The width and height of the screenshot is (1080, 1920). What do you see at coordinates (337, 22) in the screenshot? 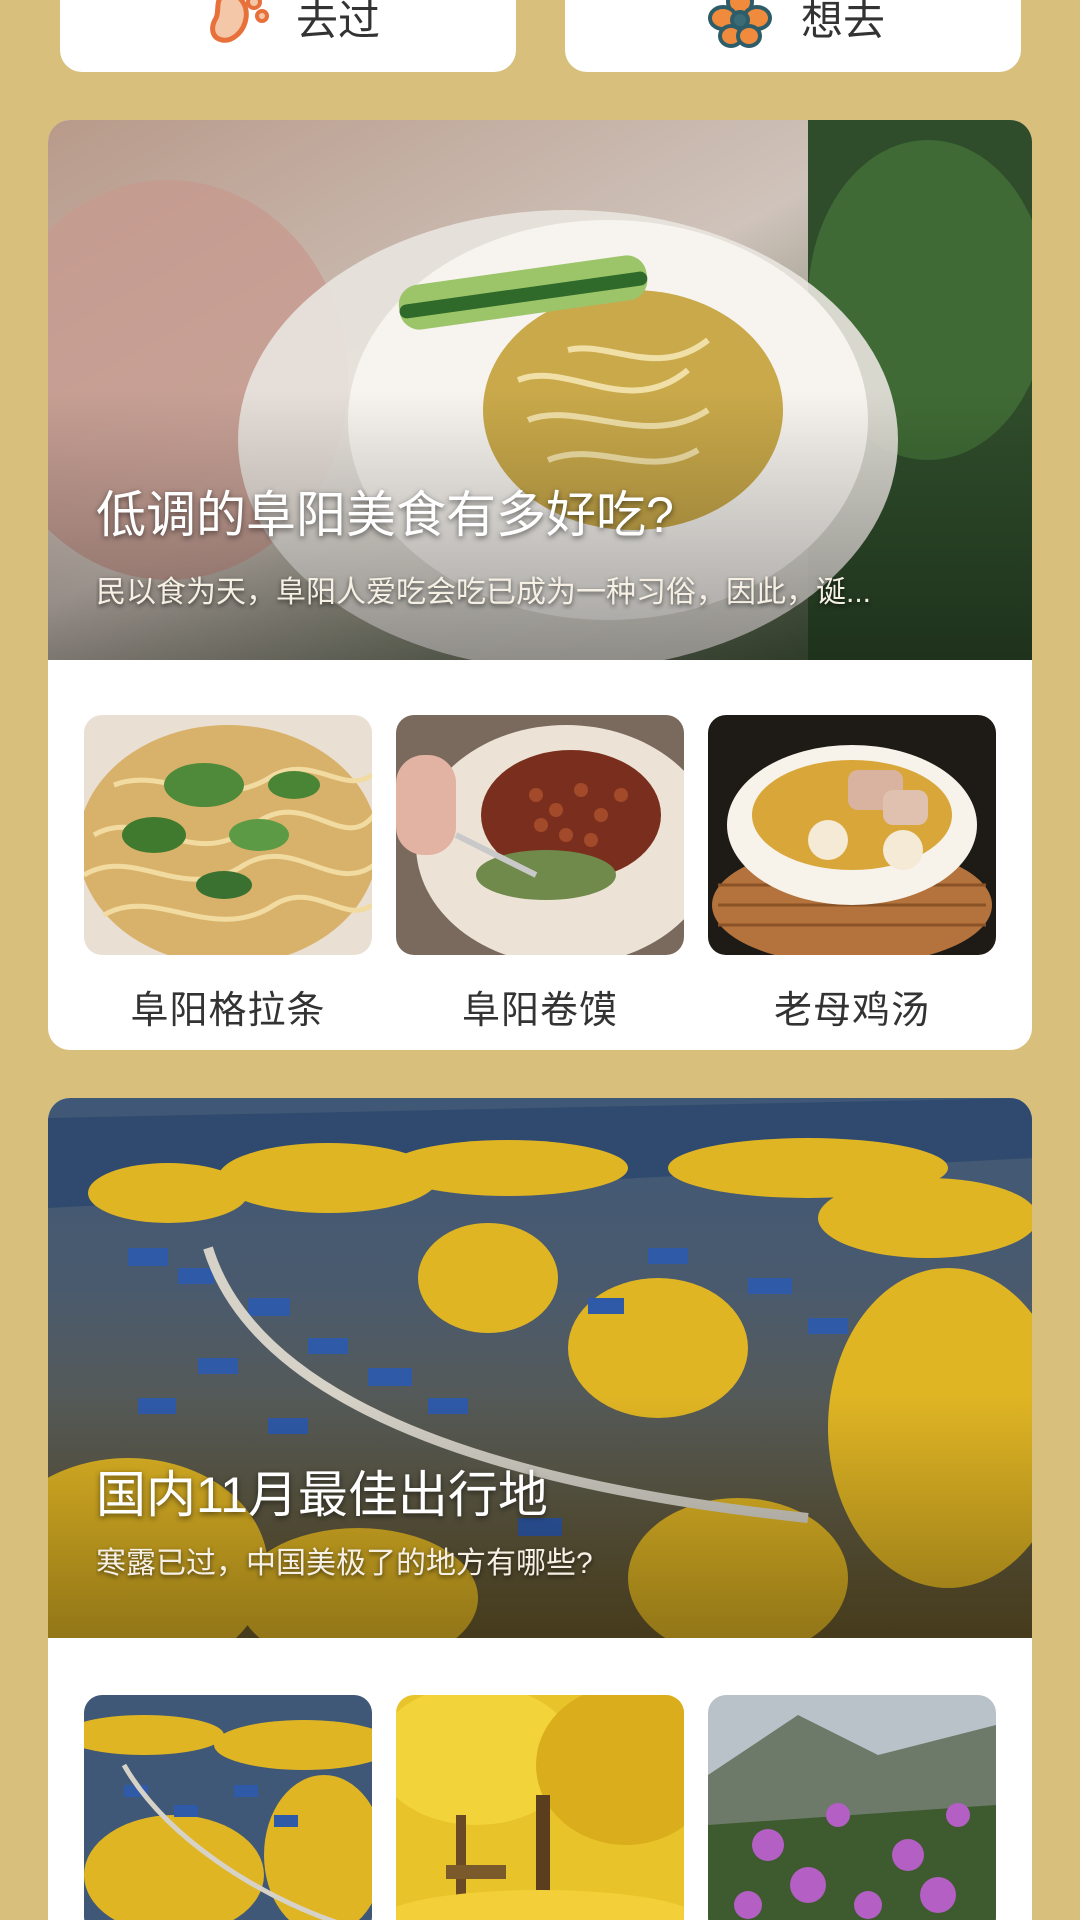
I see `been-there-label: 去过` at bounding box center [337, 22].